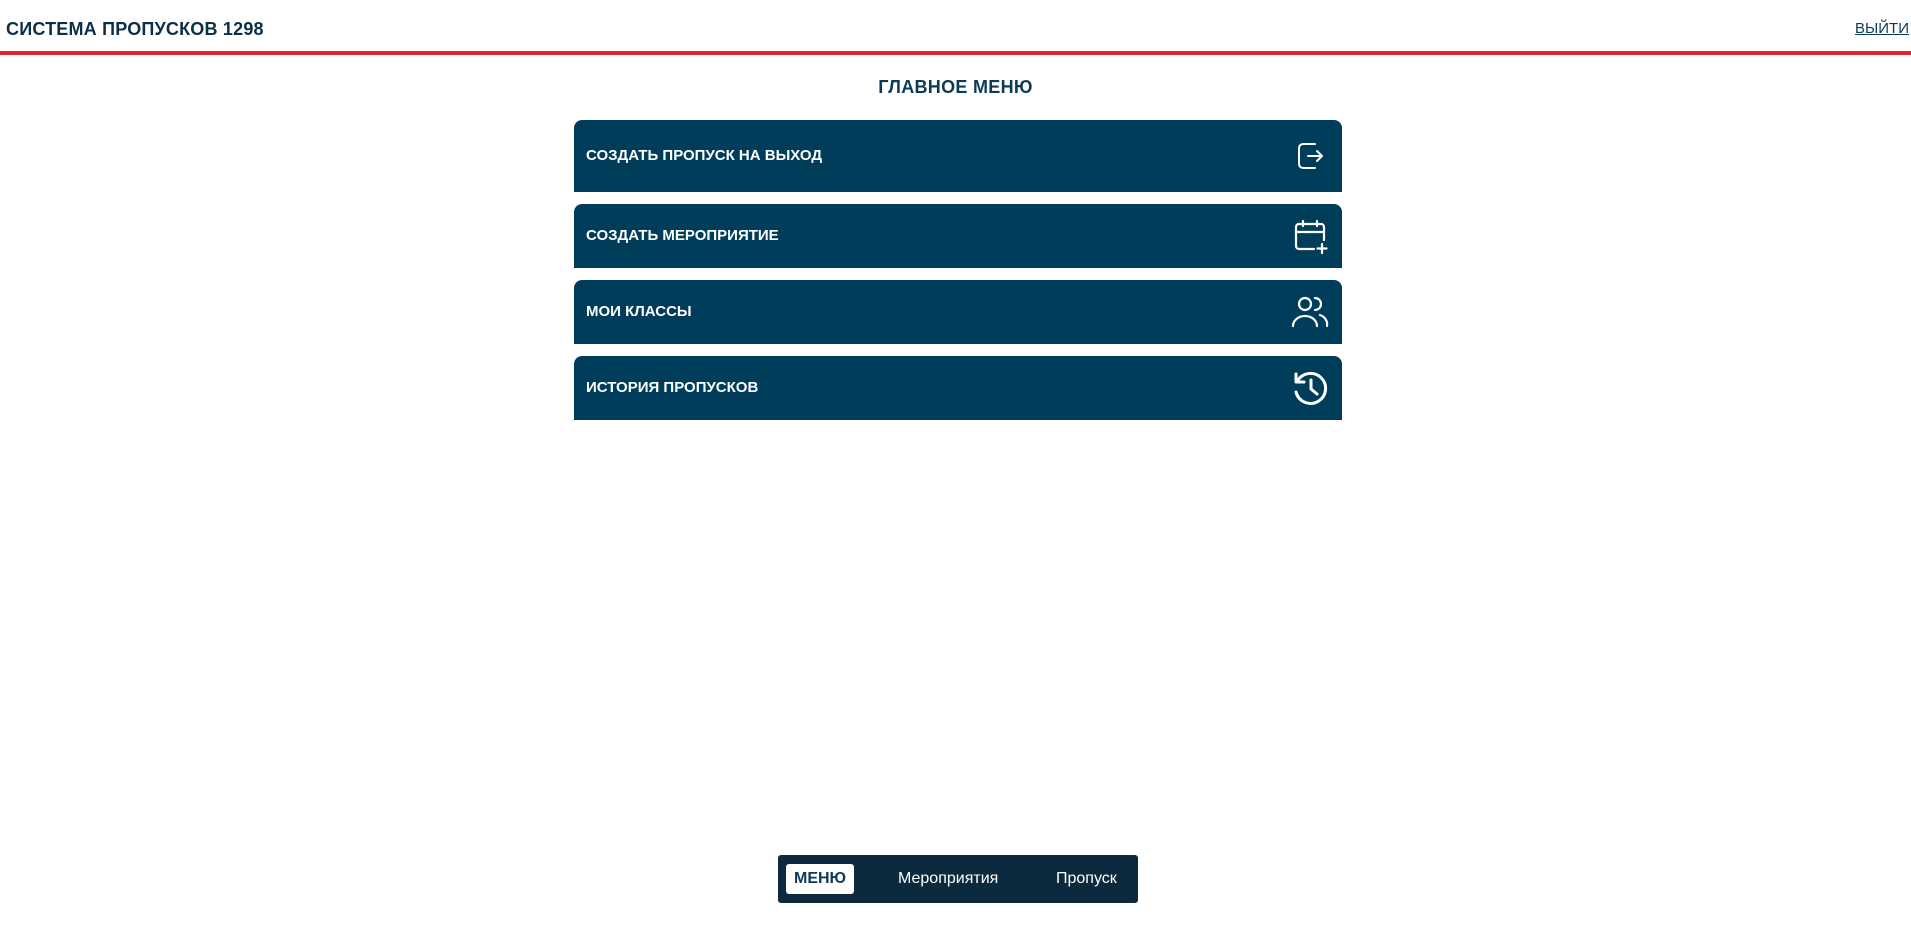 The height and width of the screenshot is (937, 1911). Describe the element at coordinates (958, 388) in the screenshot. I see `menu-item-pass-history: ИСТОРИЯ ПРОПУСКОВ` at that location.